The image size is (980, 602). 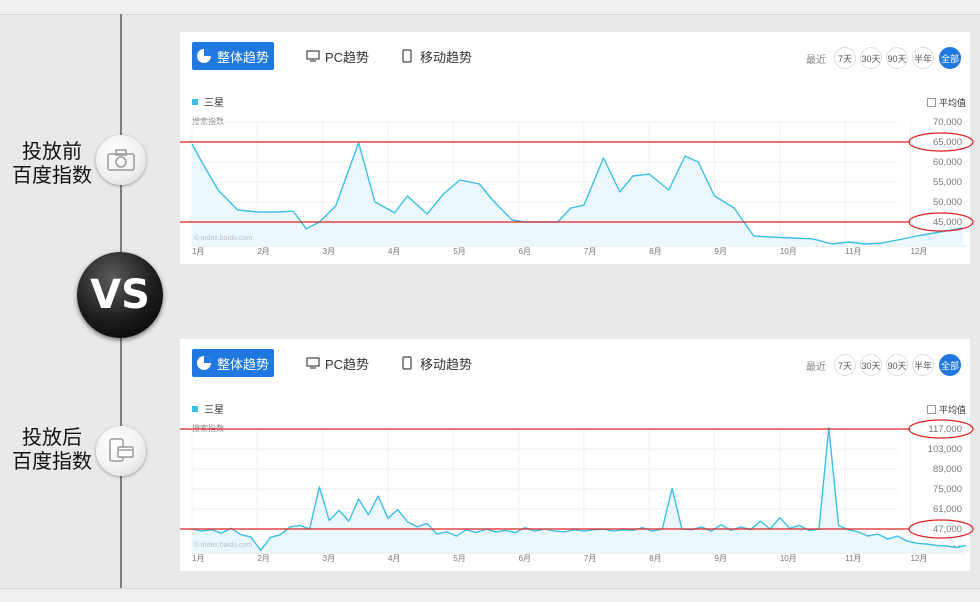 What do you see at coordinates (52, 450) in the screenshot?
I see `after-label: 投放后 百度指数` at bounding box center [52, 450].